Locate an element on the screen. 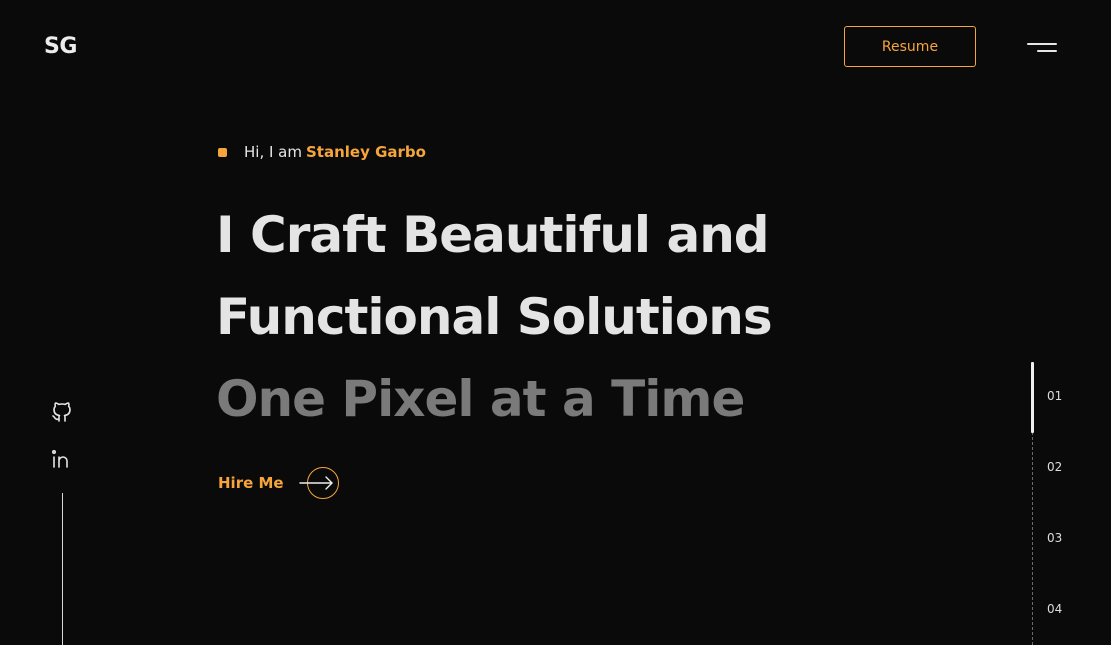 The width and height of the screenshot is (1111, 645). menu-bar-bottom is located at coordinates (1047, 51).